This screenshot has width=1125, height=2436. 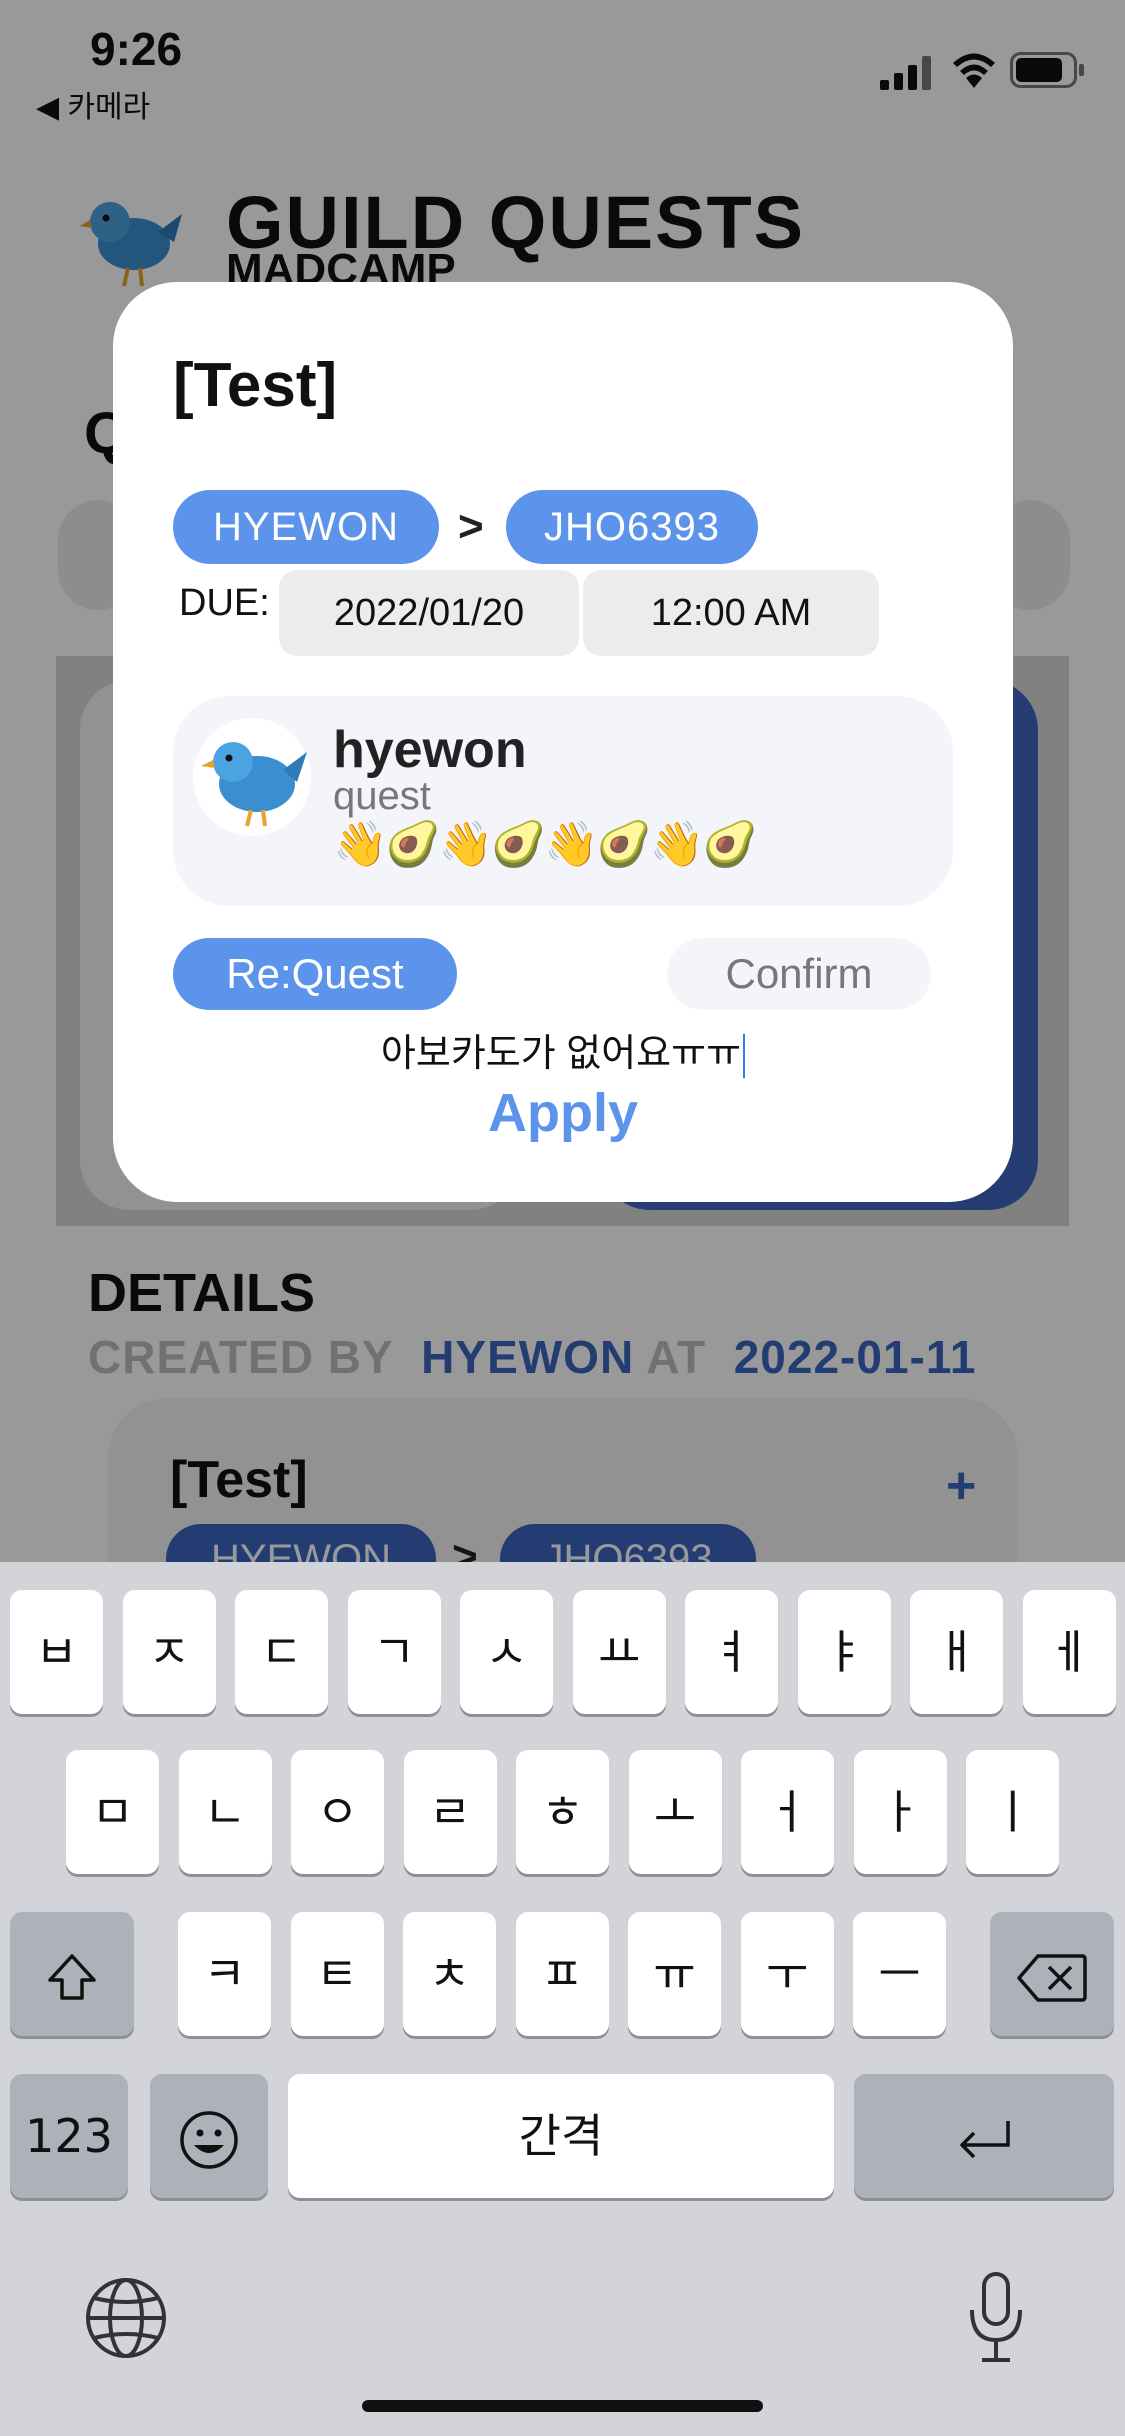 What do you see at coordinates (787, 1812) in the screenshot?
I see `key-row2-7: ㅓ` at bounding box center [787, 1812].